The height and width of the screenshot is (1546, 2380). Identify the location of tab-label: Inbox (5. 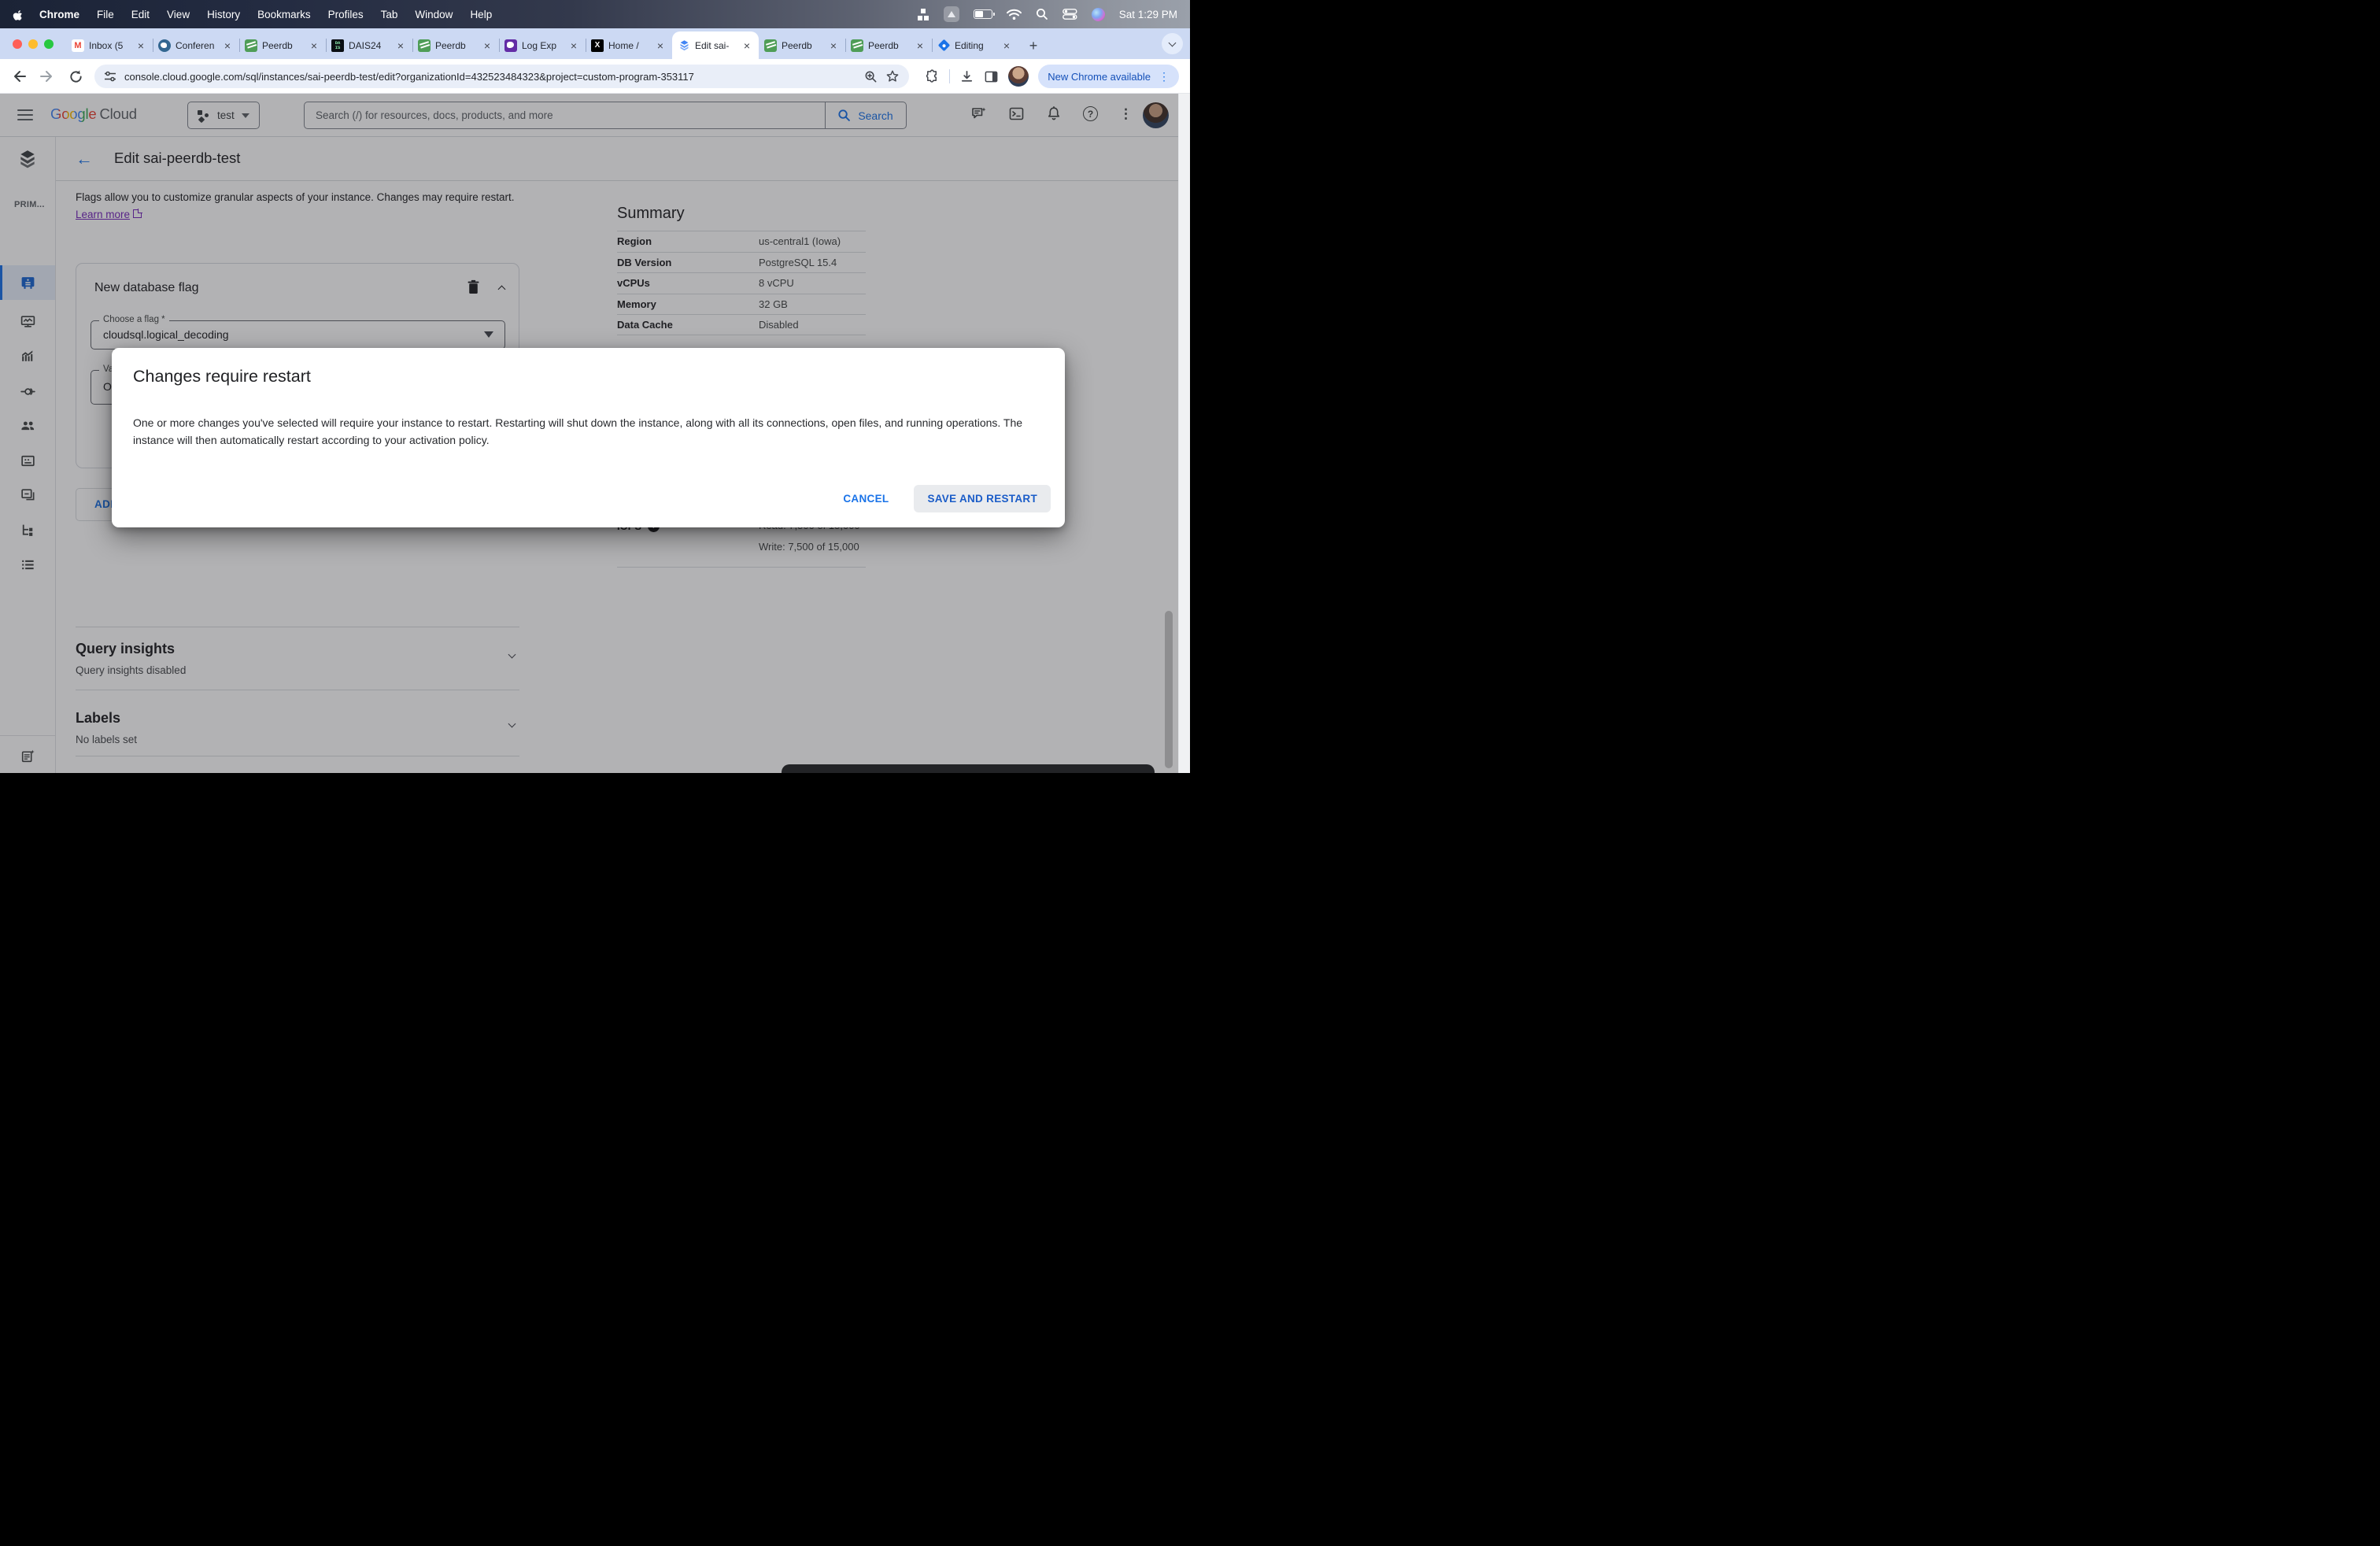
(106, 45).